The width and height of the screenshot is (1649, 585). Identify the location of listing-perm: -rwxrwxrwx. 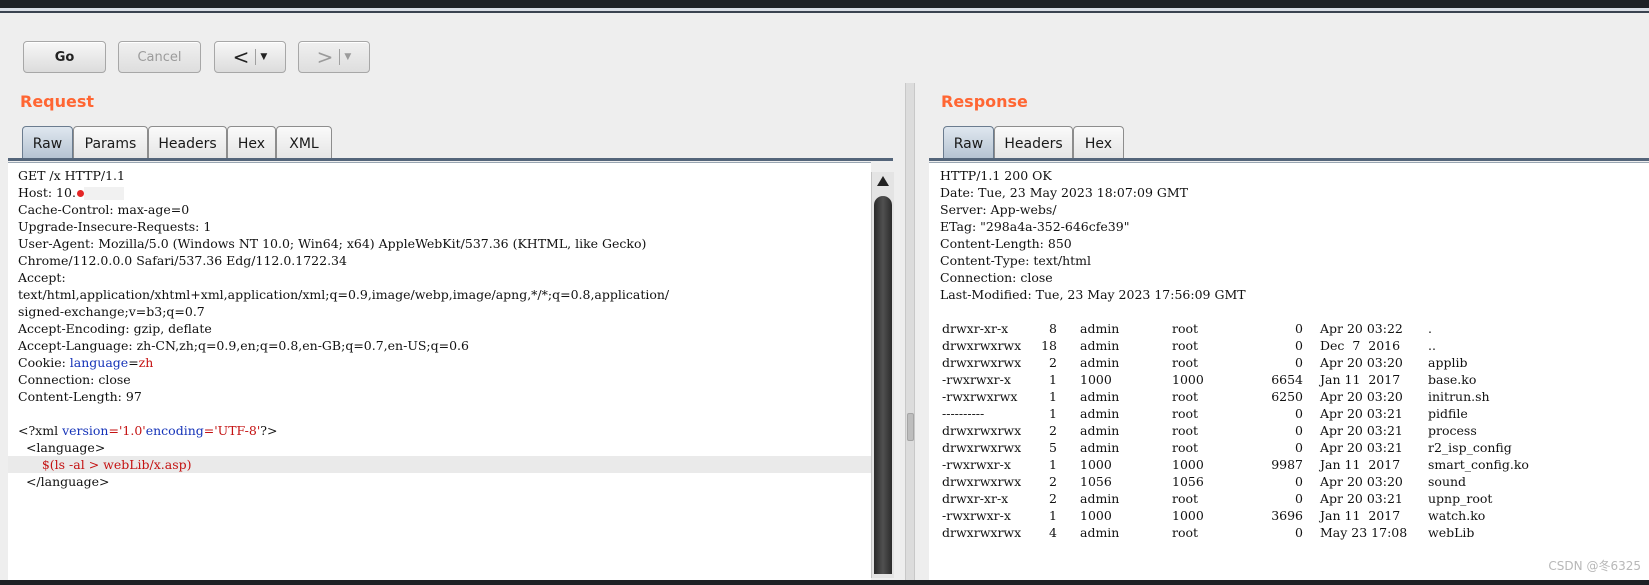
(980, 396).